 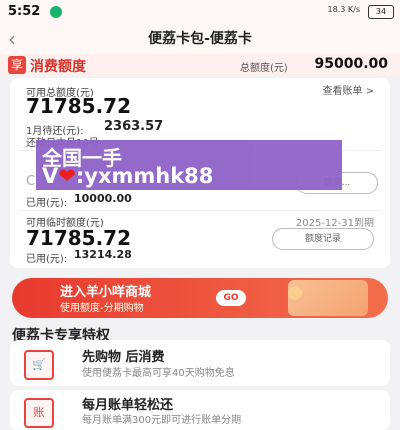 I want to click on gift-illustration, so click(x=328, y=298).